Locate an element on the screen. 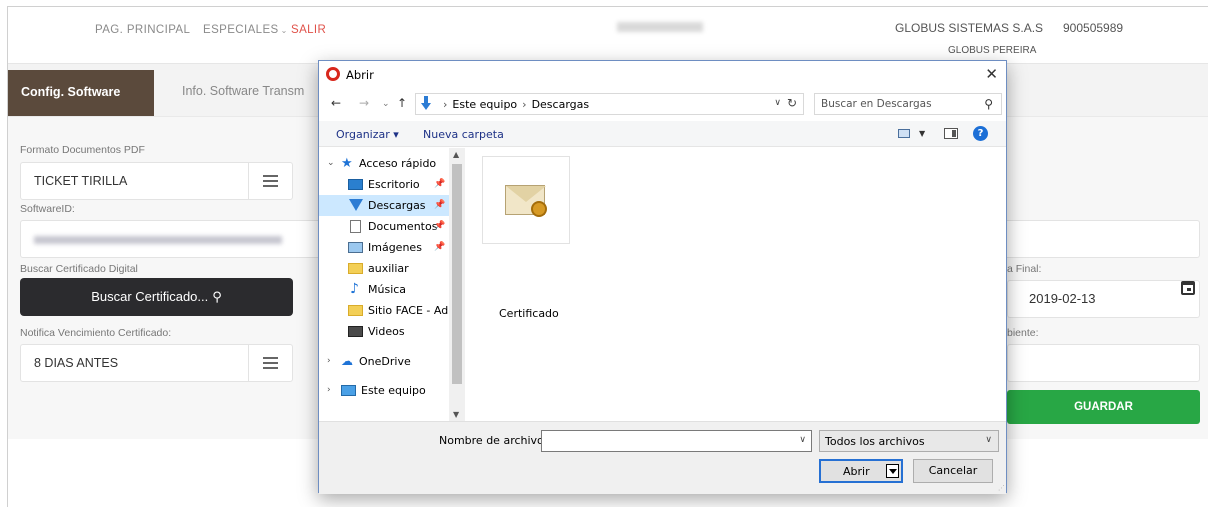  nav-especiales-label: ESPECIALES is located at coordinates (241, 30).